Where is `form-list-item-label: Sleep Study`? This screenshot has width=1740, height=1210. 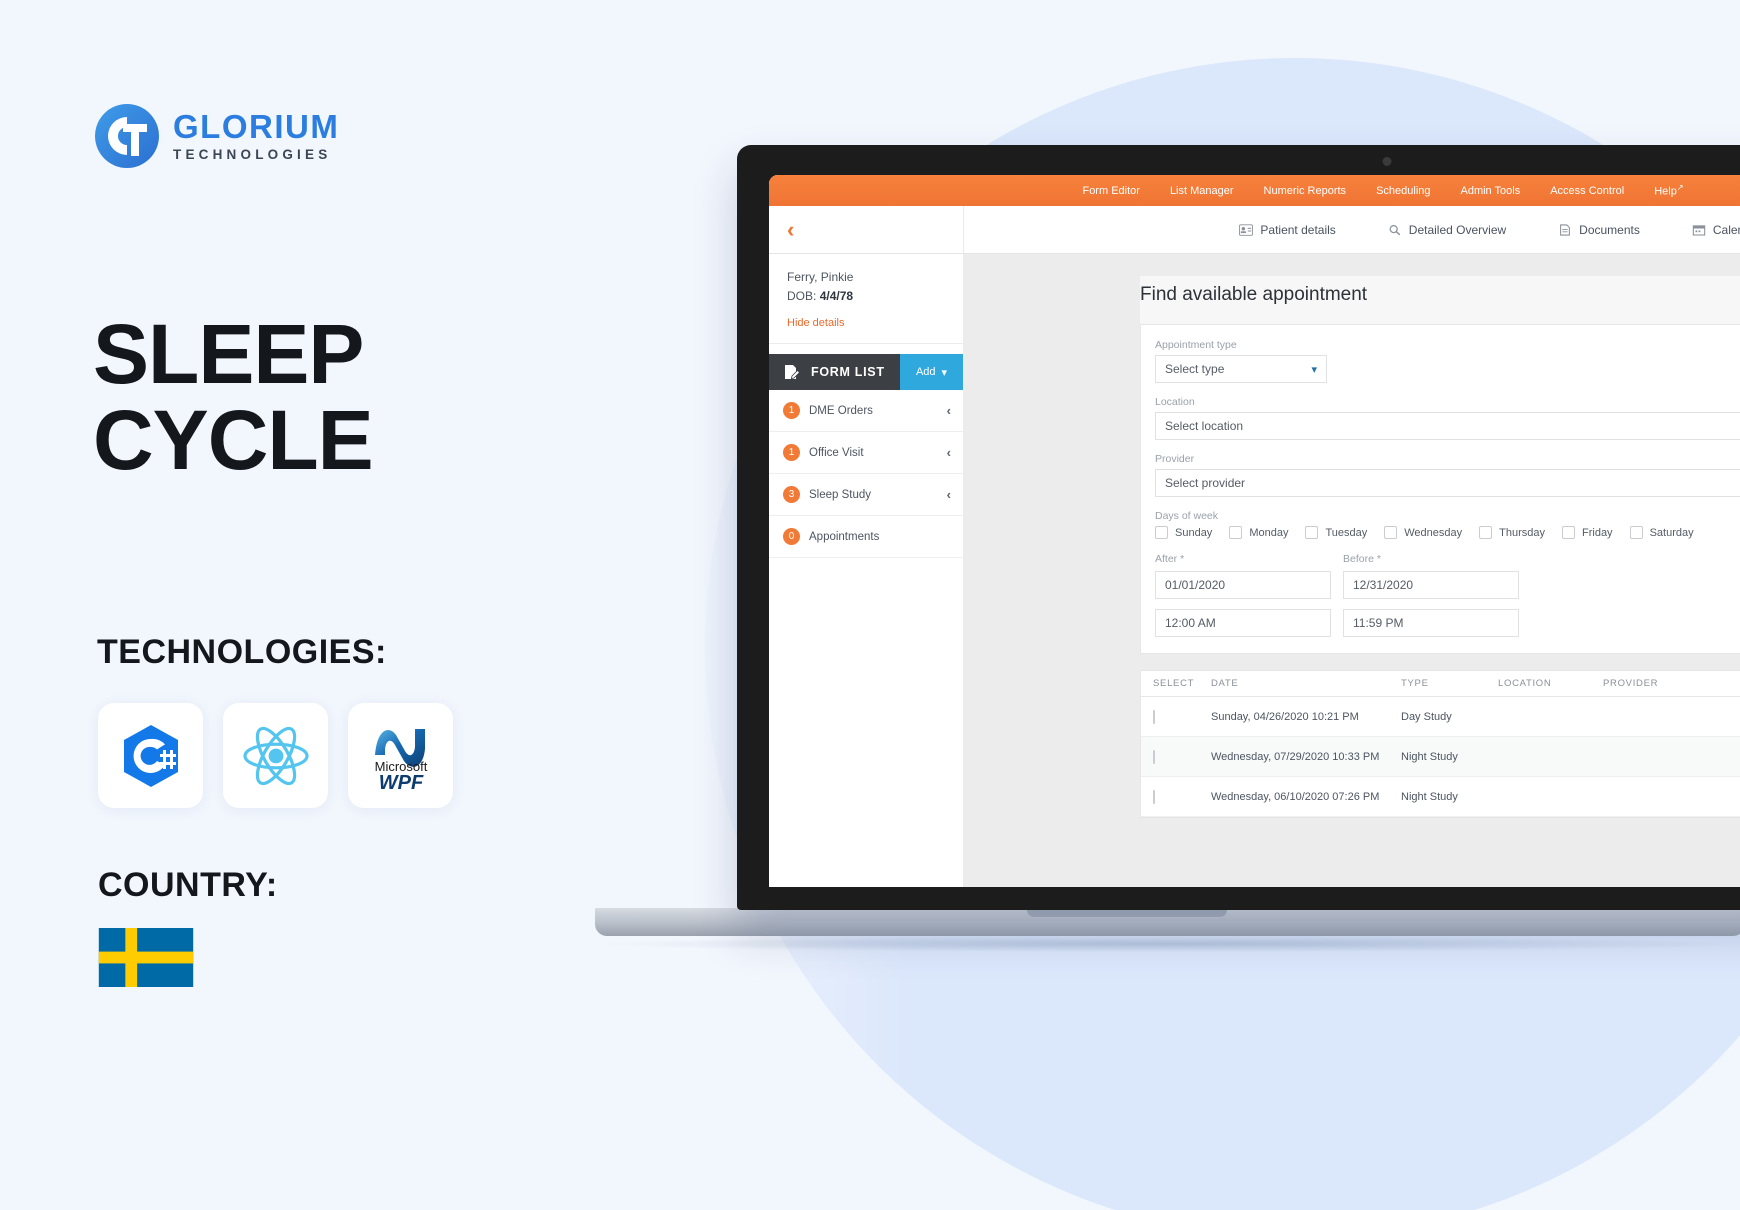 form-list-item-label: Sleep Study is located at coordinates (840, 494).